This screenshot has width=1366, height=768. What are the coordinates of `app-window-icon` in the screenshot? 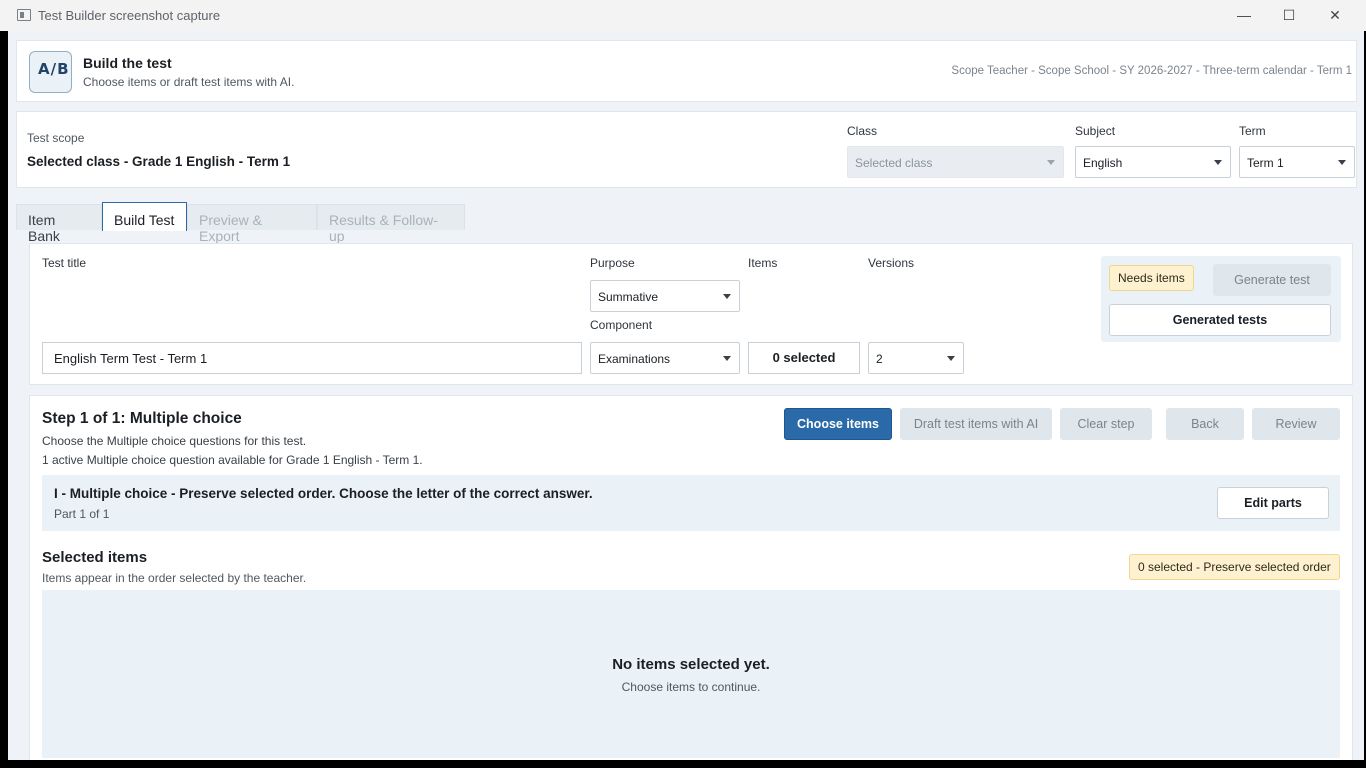 It's located at (24, 15).